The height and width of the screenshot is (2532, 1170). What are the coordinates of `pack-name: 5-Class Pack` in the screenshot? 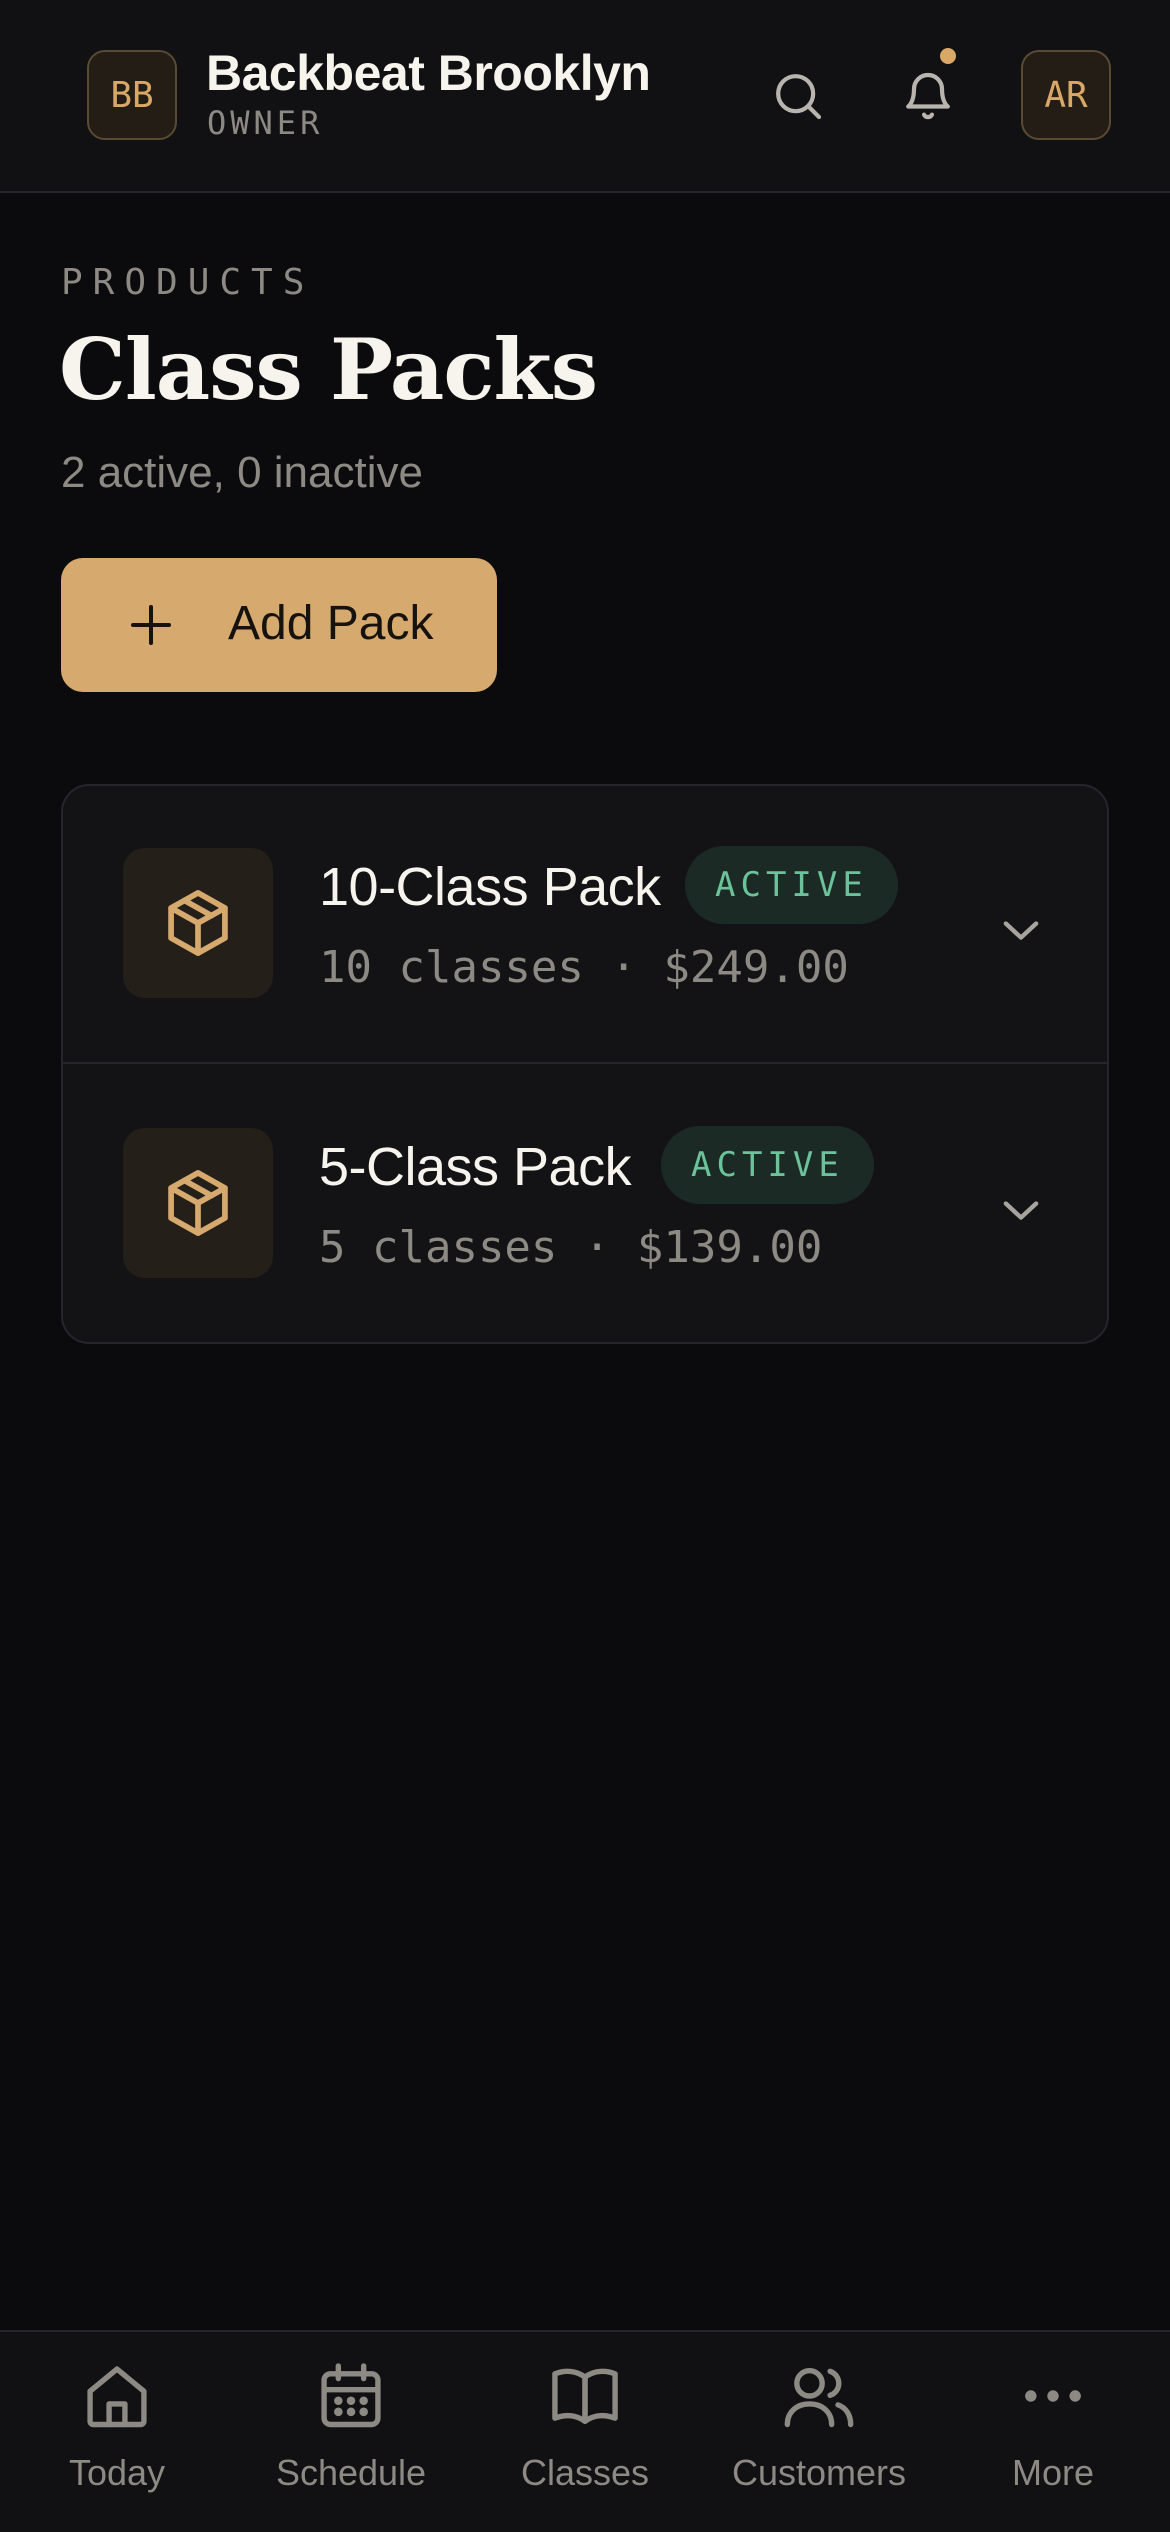 It's located at (475, 1167).